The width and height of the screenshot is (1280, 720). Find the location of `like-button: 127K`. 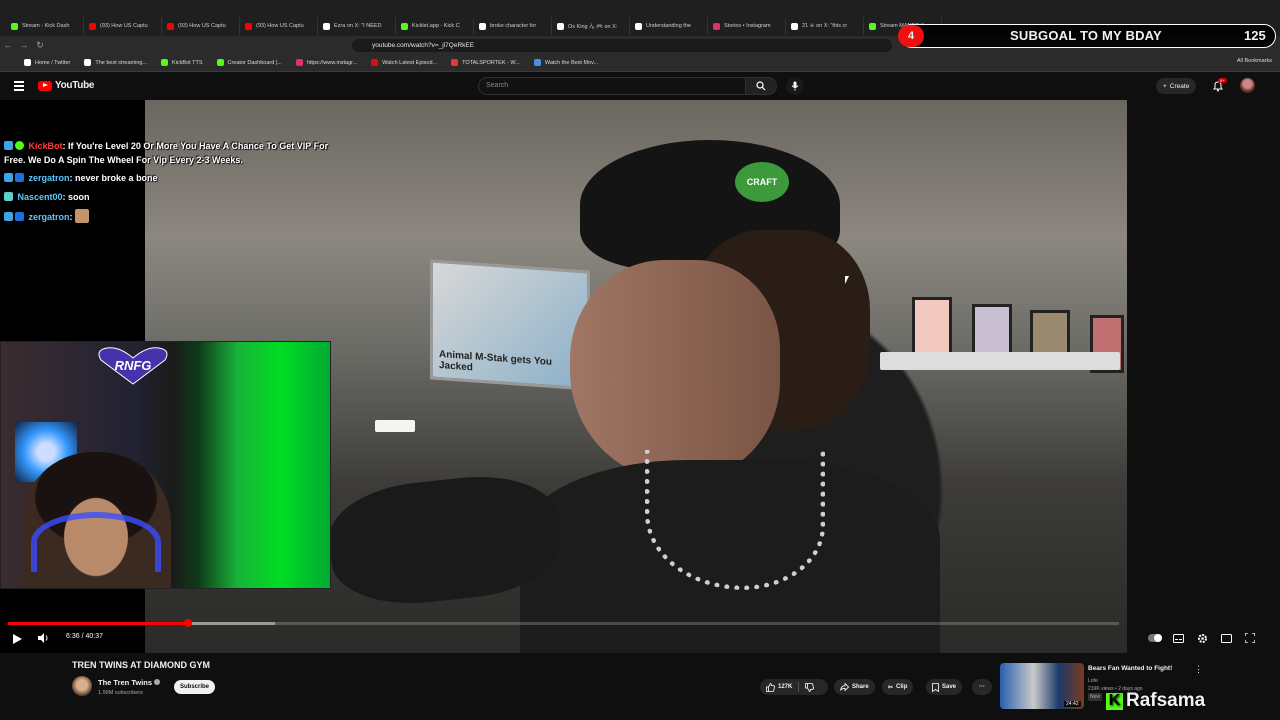

like-button: 127K is located at coordinates (779, 687).